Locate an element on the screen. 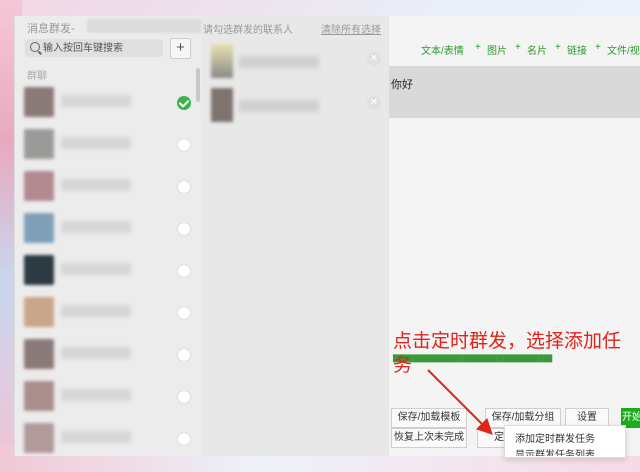 The image size is (640, 472). content-toolbar: 文本/表情 + 图片 + 名片 + 链接 + 文件/视 is located at coordinates (514, 50).